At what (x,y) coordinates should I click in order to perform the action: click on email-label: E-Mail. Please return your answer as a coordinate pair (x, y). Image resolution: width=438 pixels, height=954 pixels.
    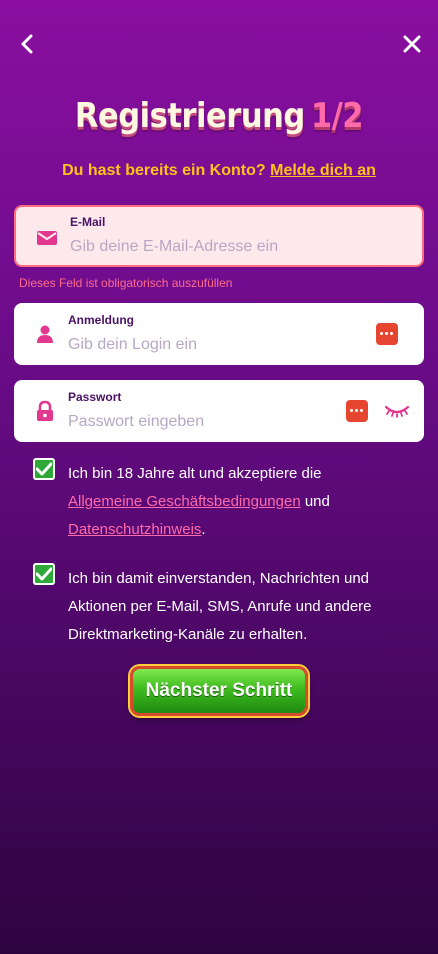
    Looking at the image, I should click on (88, 222).